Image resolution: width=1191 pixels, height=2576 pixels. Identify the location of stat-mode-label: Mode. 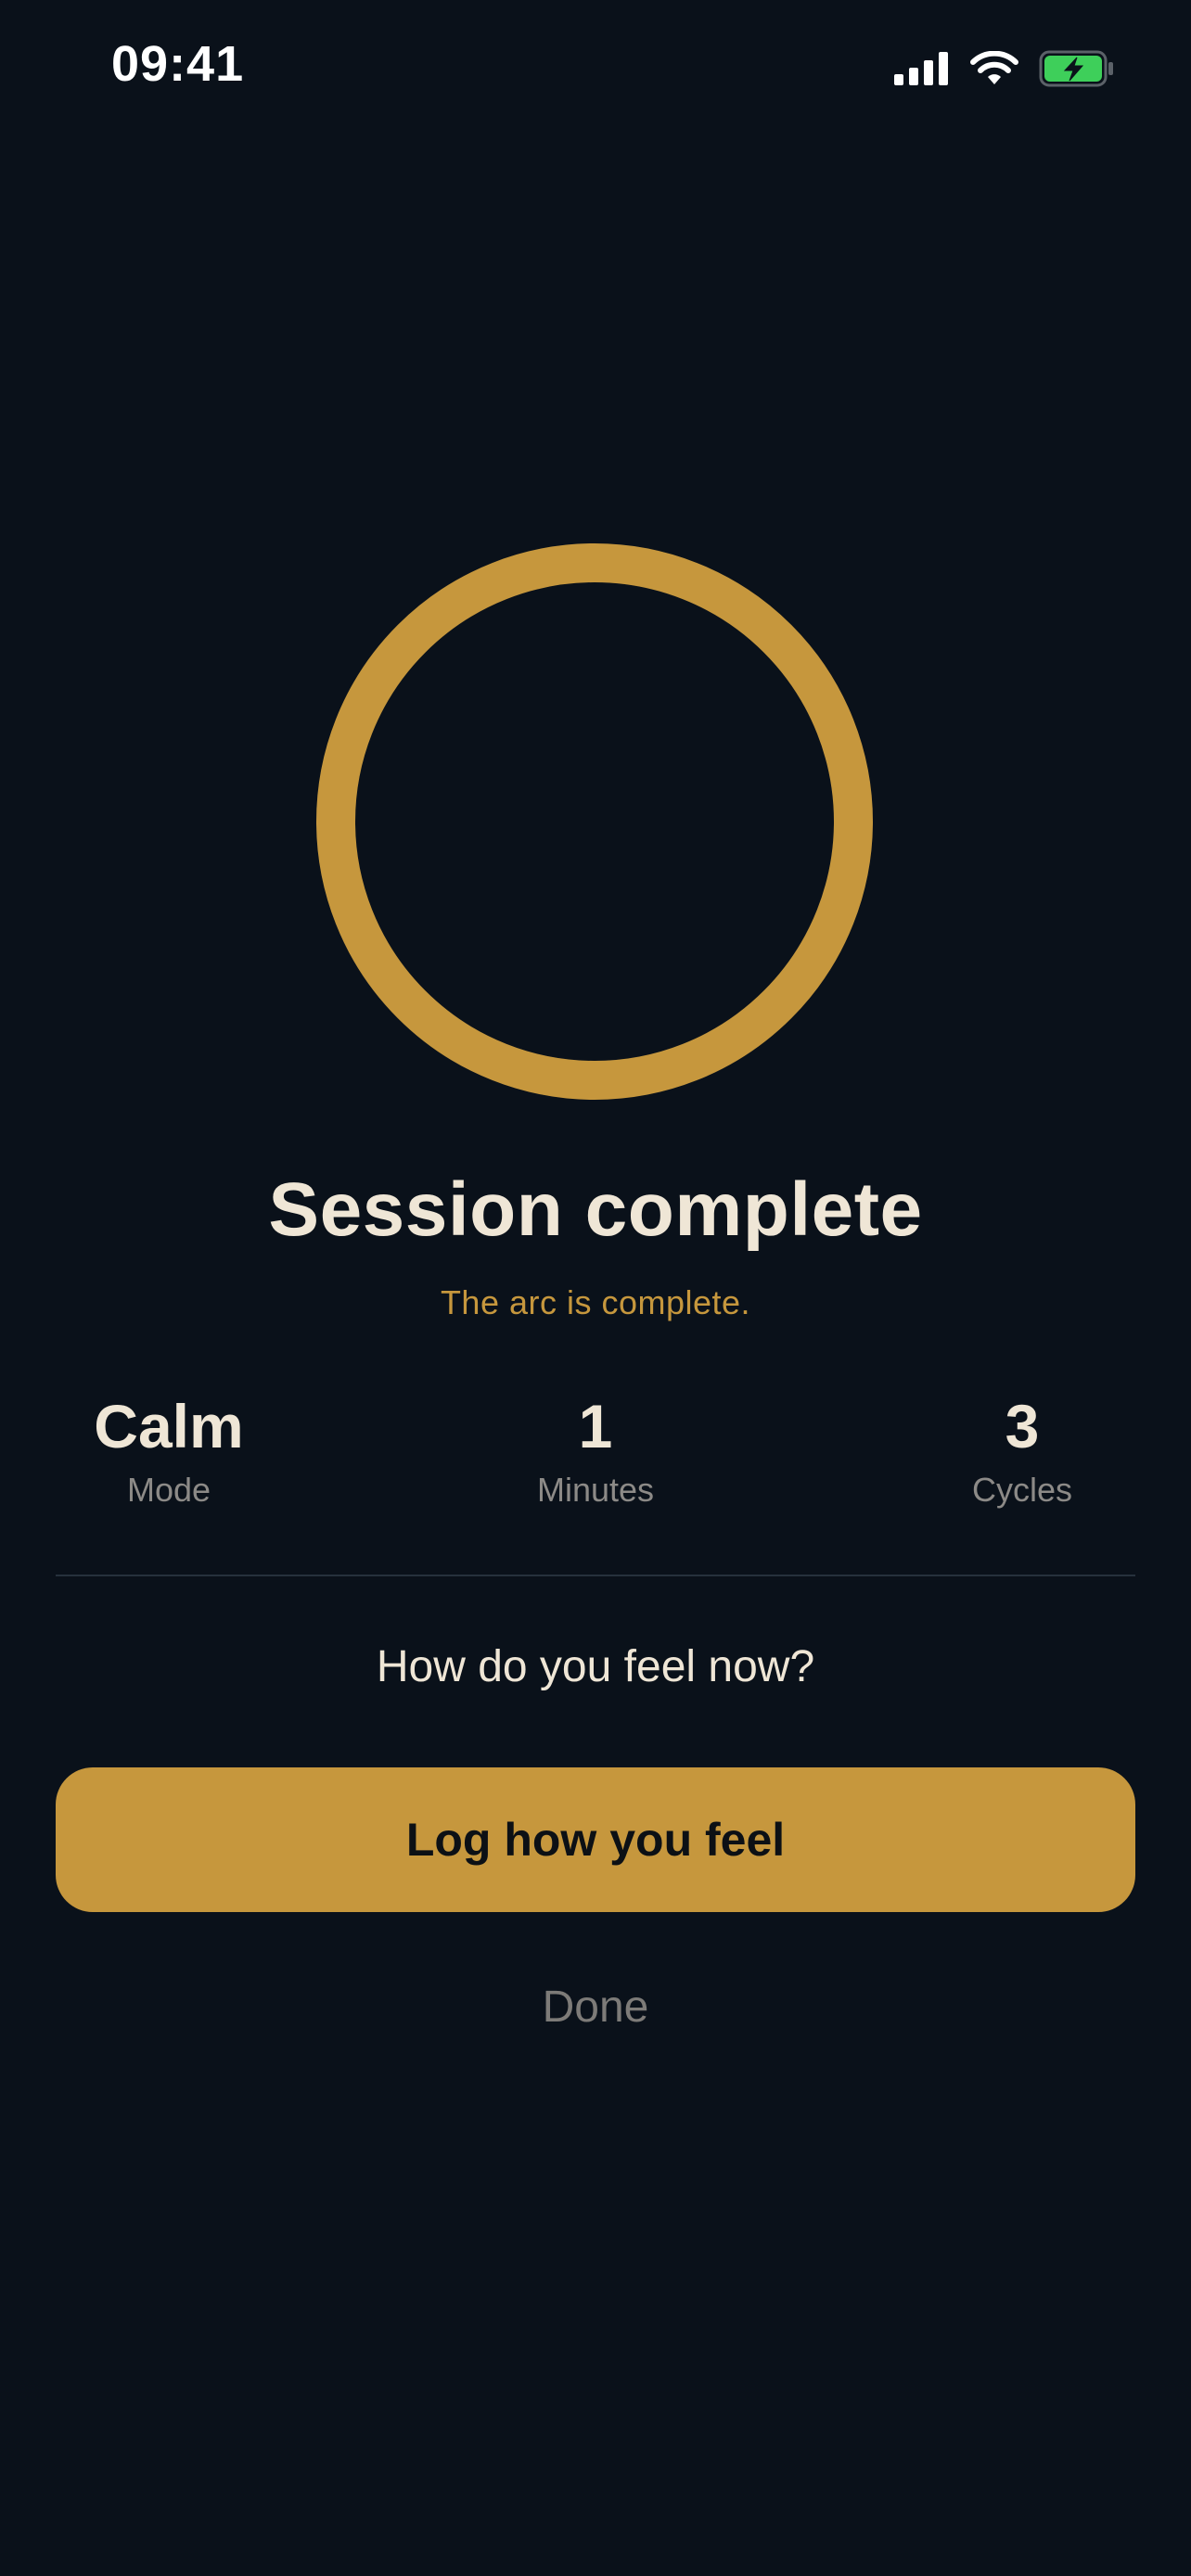
(168, 1490).